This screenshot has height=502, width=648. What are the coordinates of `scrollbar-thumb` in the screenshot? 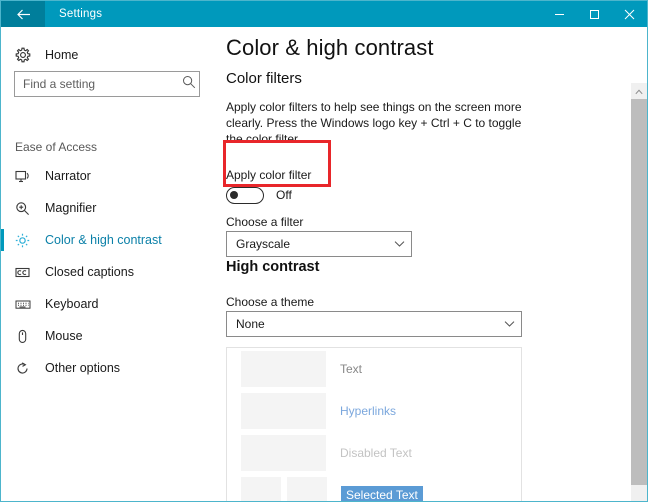 It's located at (639, 292).